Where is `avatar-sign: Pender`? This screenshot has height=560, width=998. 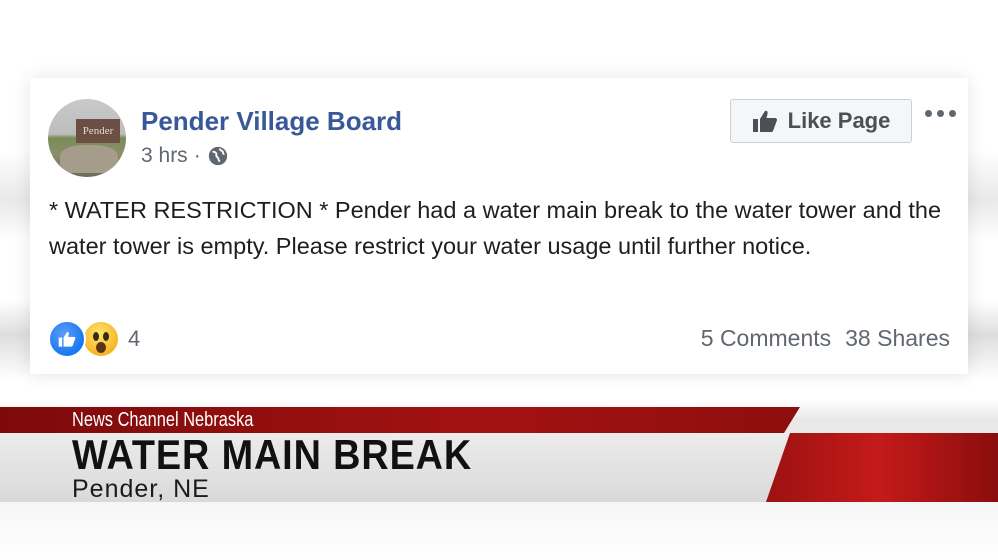 avatar-sign: Pender is located at coordinates (98, 131).